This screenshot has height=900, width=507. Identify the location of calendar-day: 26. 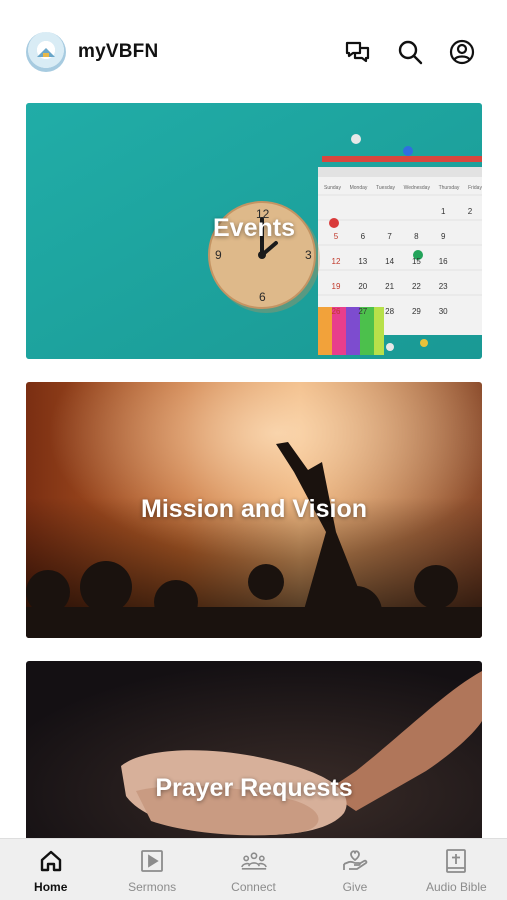
(336, 311).